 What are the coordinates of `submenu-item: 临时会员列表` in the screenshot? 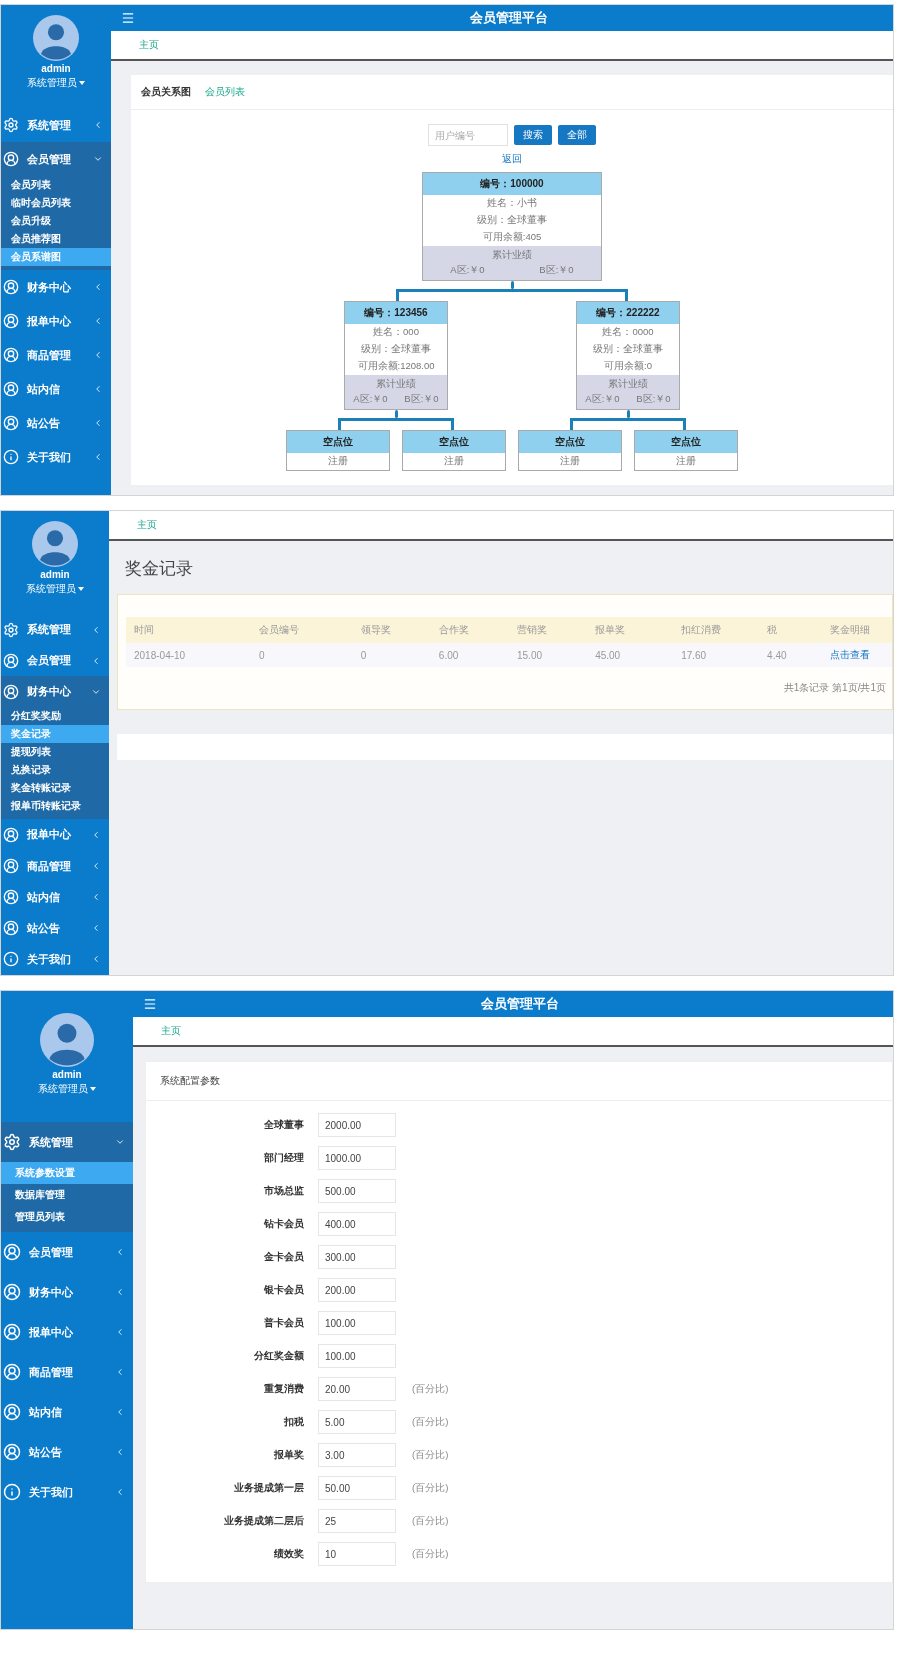 It's located at (56, 203).